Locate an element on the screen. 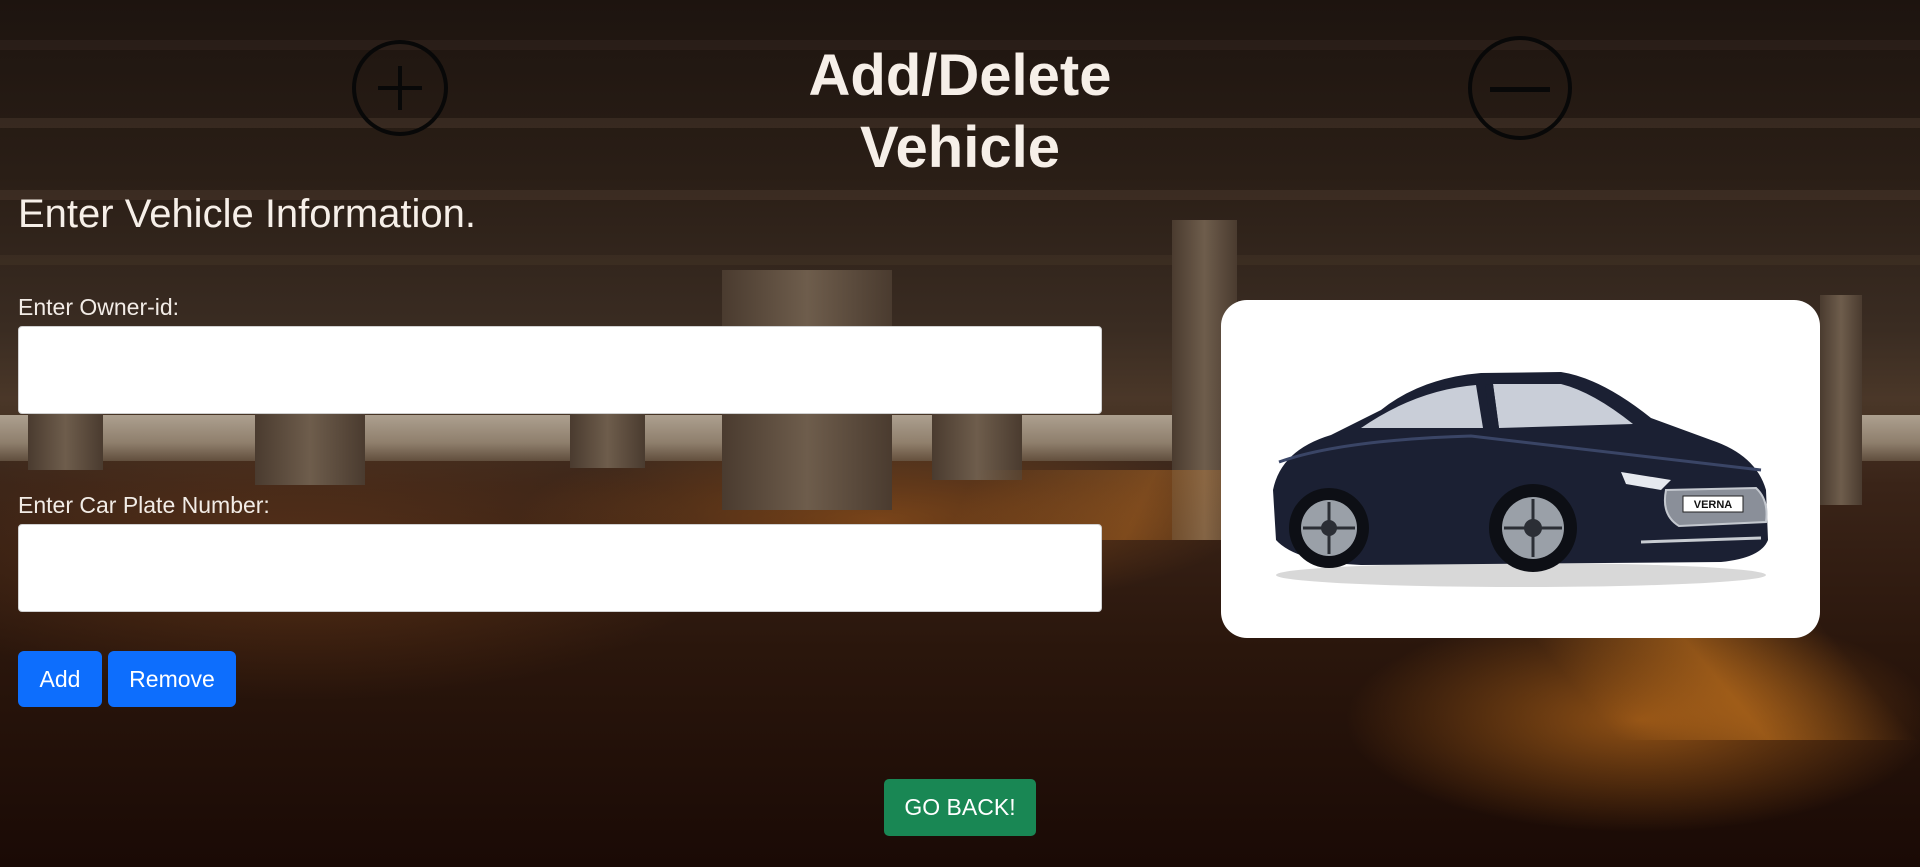 The height and width of the screenshot is (867, 1920). owner-id-input is located at coordinates (560, 370).